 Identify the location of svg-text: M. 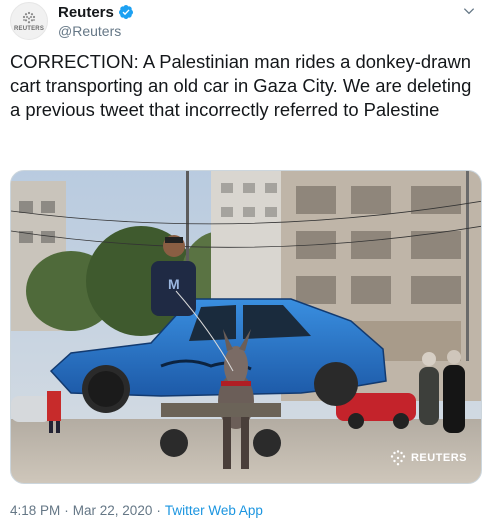
(174, 284).